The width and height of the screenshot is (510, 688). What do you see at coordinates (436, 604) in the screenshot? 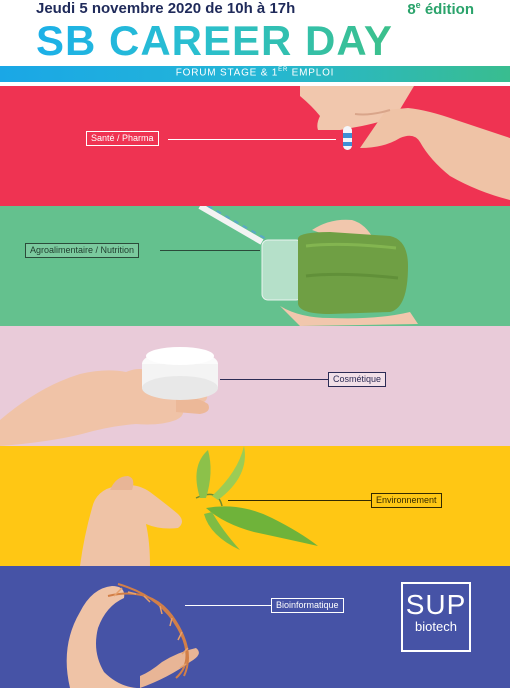
I see `logo-top-text: SUP` at bounding box center [436, 604].